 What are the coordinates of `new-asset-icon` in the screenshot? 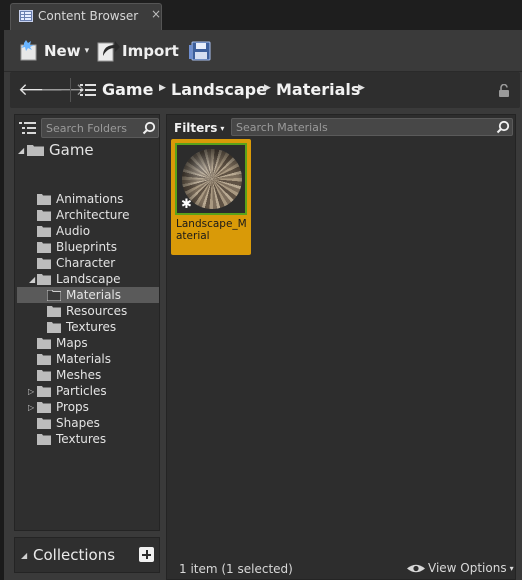 It's located at (28, 50).